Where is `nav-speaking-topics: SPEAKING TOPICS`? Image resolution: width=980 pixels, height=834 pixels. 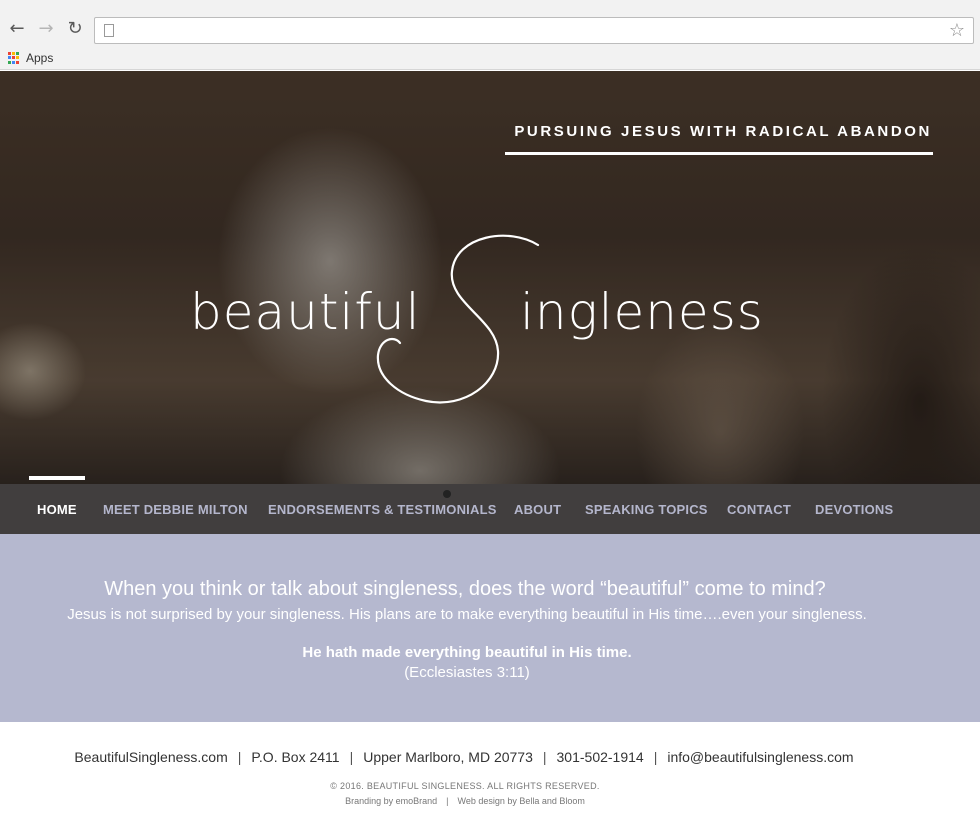
nav-speaking-topics: SPEAKING TOPICS is located at coordinates (646, 509).